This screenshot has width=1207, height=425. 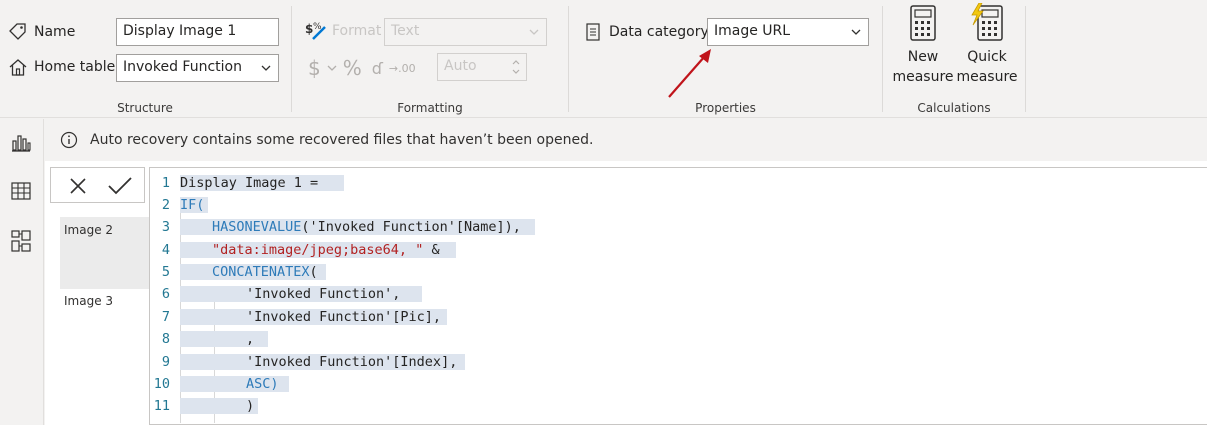 I want to click on name-row: Name, so click(x=41, y=32).